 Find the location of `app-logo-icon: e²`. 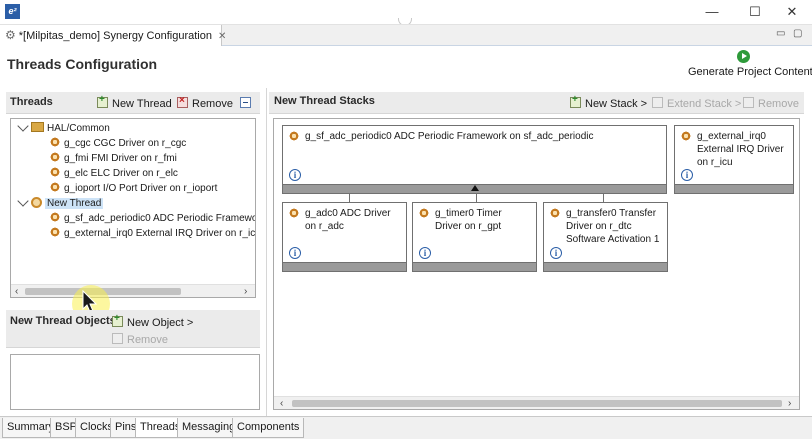

app-logo-icon: e² is located at coordinates (12, 11).